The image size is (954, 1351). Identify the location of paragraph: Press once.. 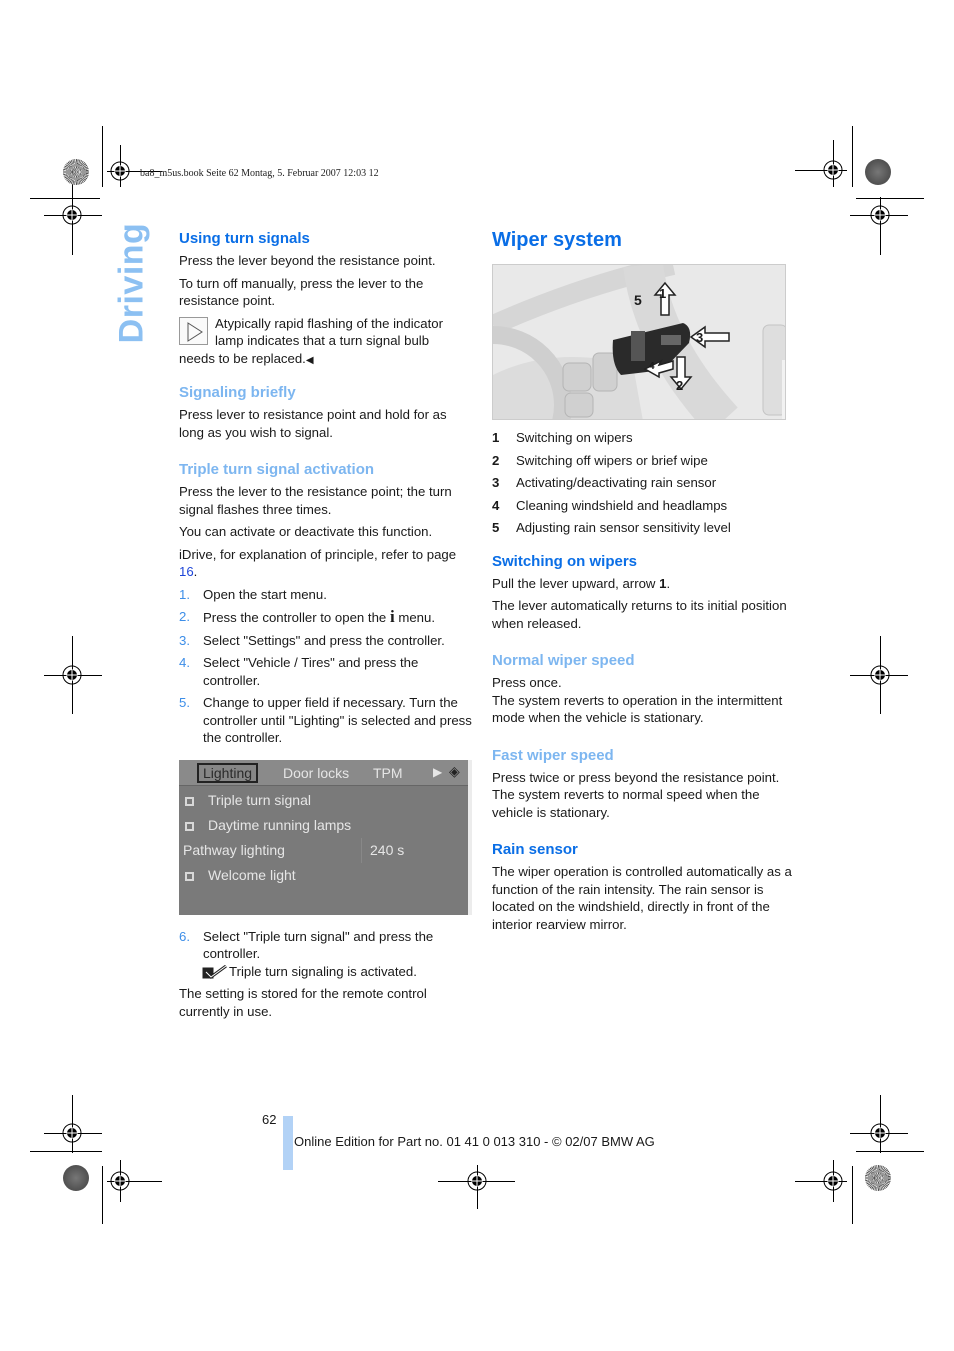
(527, 682).